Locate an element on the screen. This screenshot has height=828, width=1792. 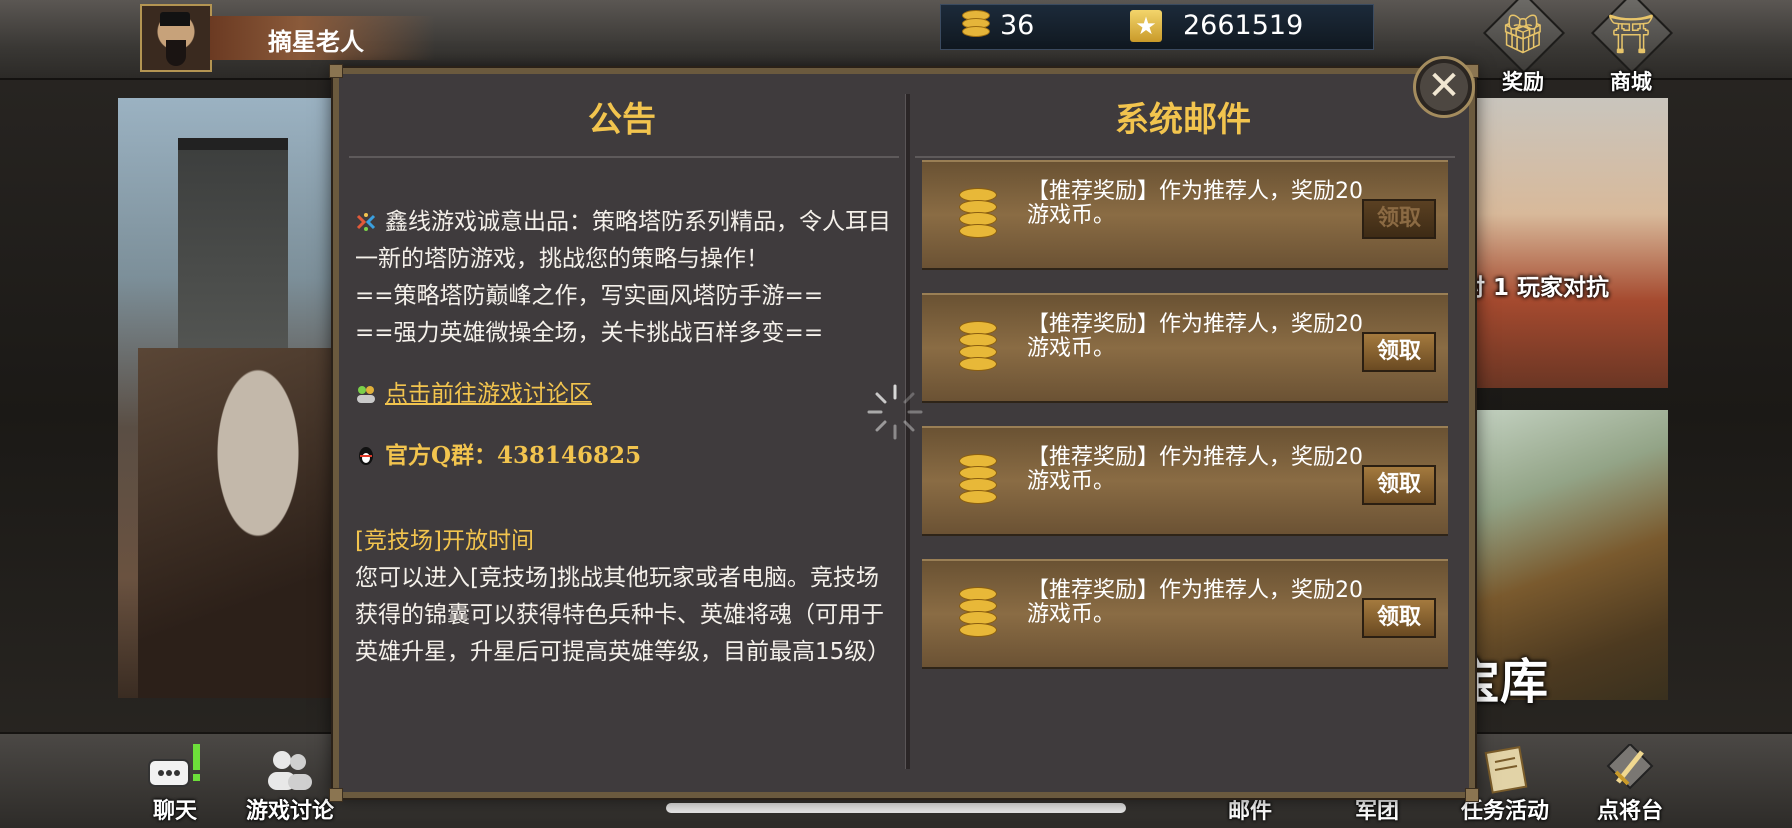
chat-button: 聊天 is located at coordinates (175, 782).